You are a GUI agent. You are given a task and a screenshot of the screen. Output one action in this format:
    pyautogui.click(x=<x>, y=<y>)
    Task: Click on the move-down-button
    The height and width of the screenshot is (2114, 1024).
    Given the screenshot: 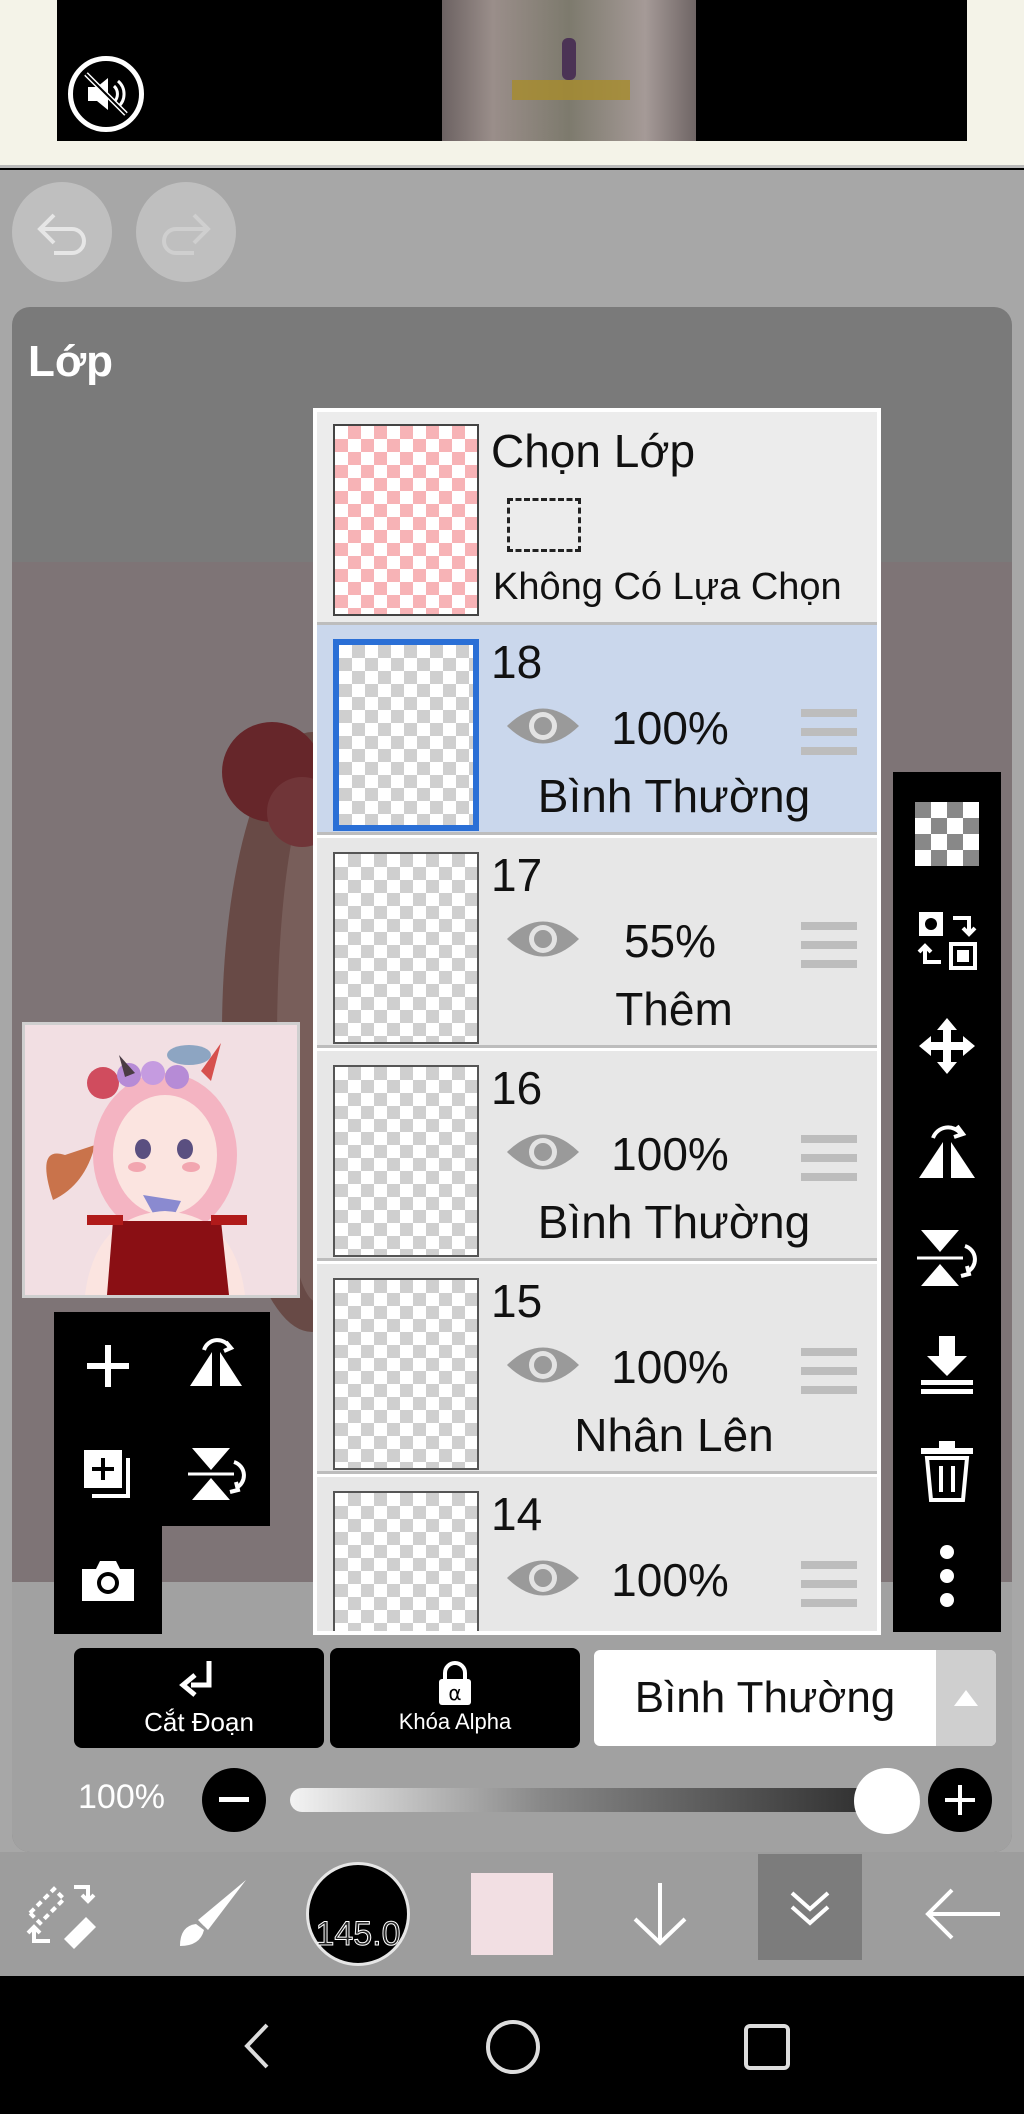 What is the action you would take?
    pyautogui.click(x=660, y=1914)
    